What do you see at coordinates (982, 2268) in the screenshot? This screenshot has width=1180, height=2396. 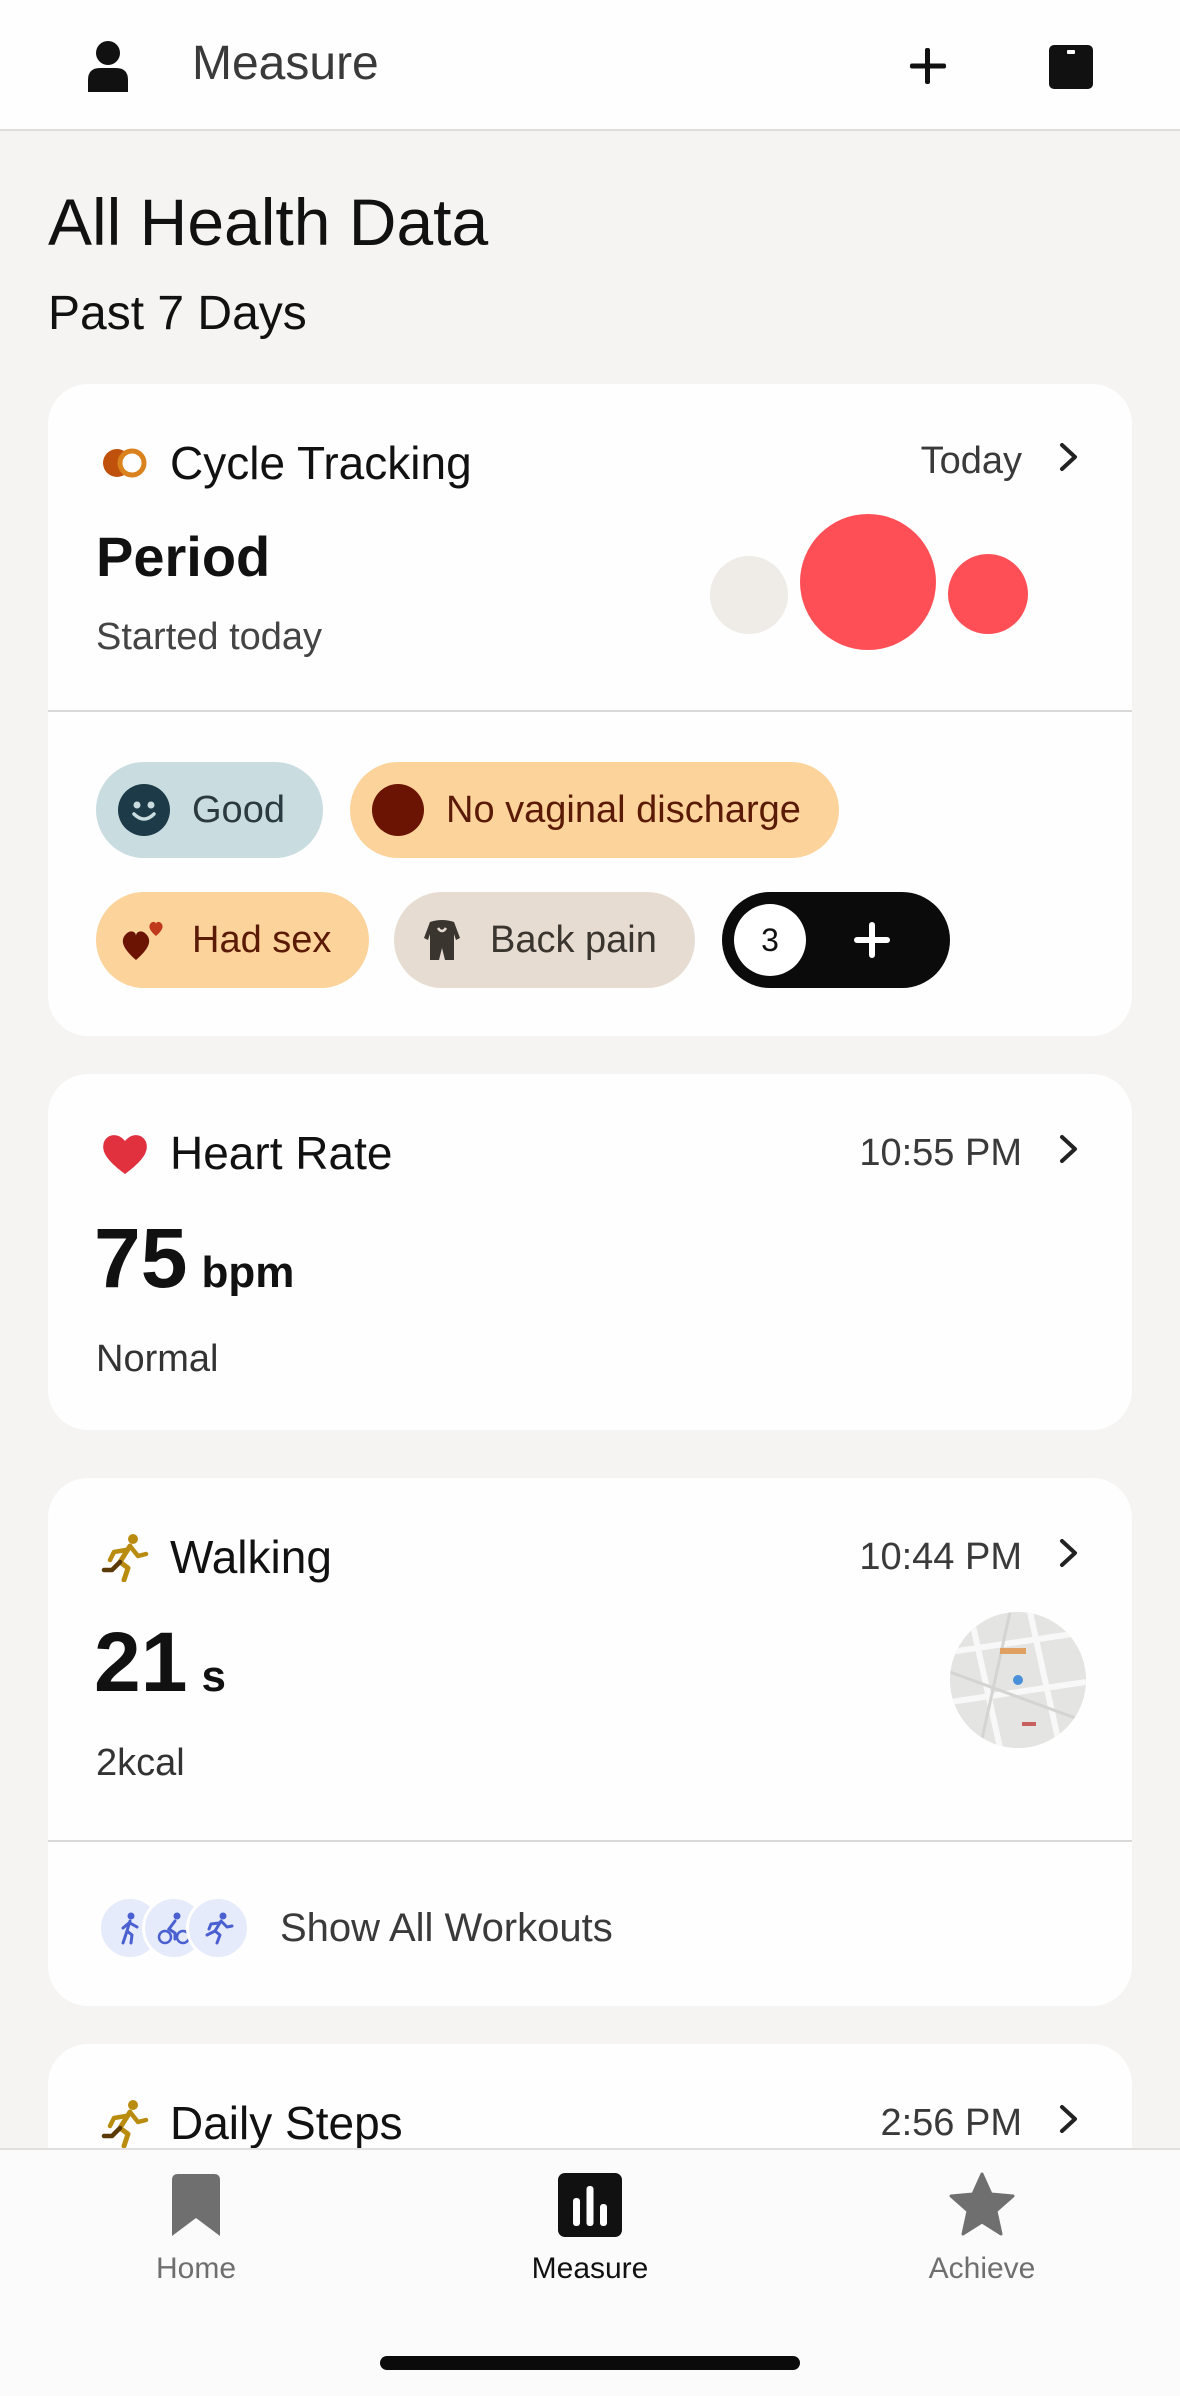 I see `nav-achieve-label: Achieve` at bounding box center [982, 2268].